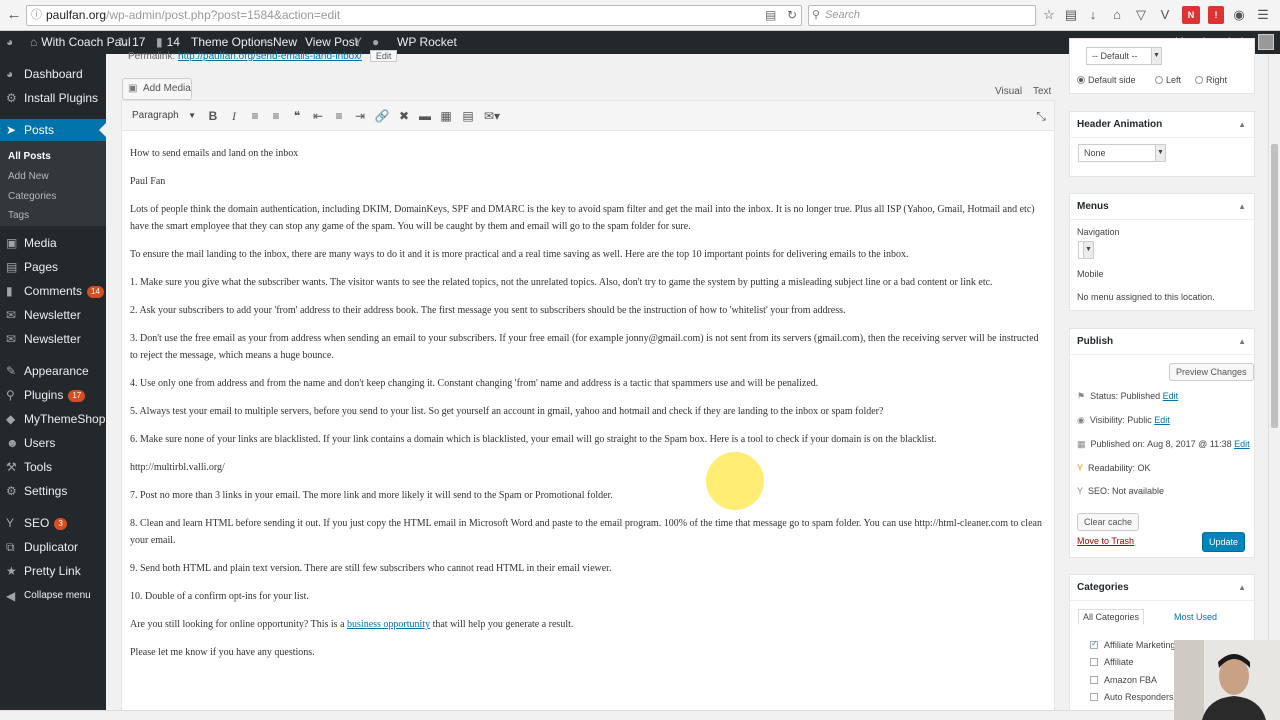 The width and height of the screenshot is (1280, 720). What do you see at coordinates (11, 42) in the screenshot?
I see `wordpress-logo-icon: ◕` at bounding box center [11, 42].